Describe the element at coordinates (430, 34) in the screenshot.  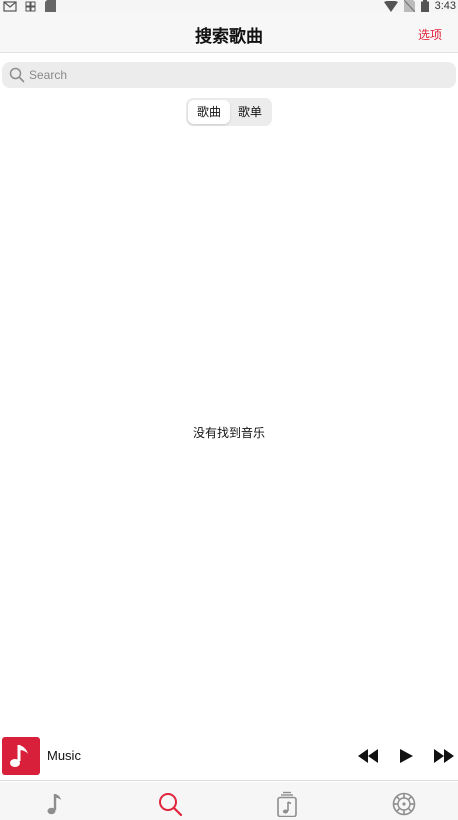
I see `options-button: 选项` at that location.